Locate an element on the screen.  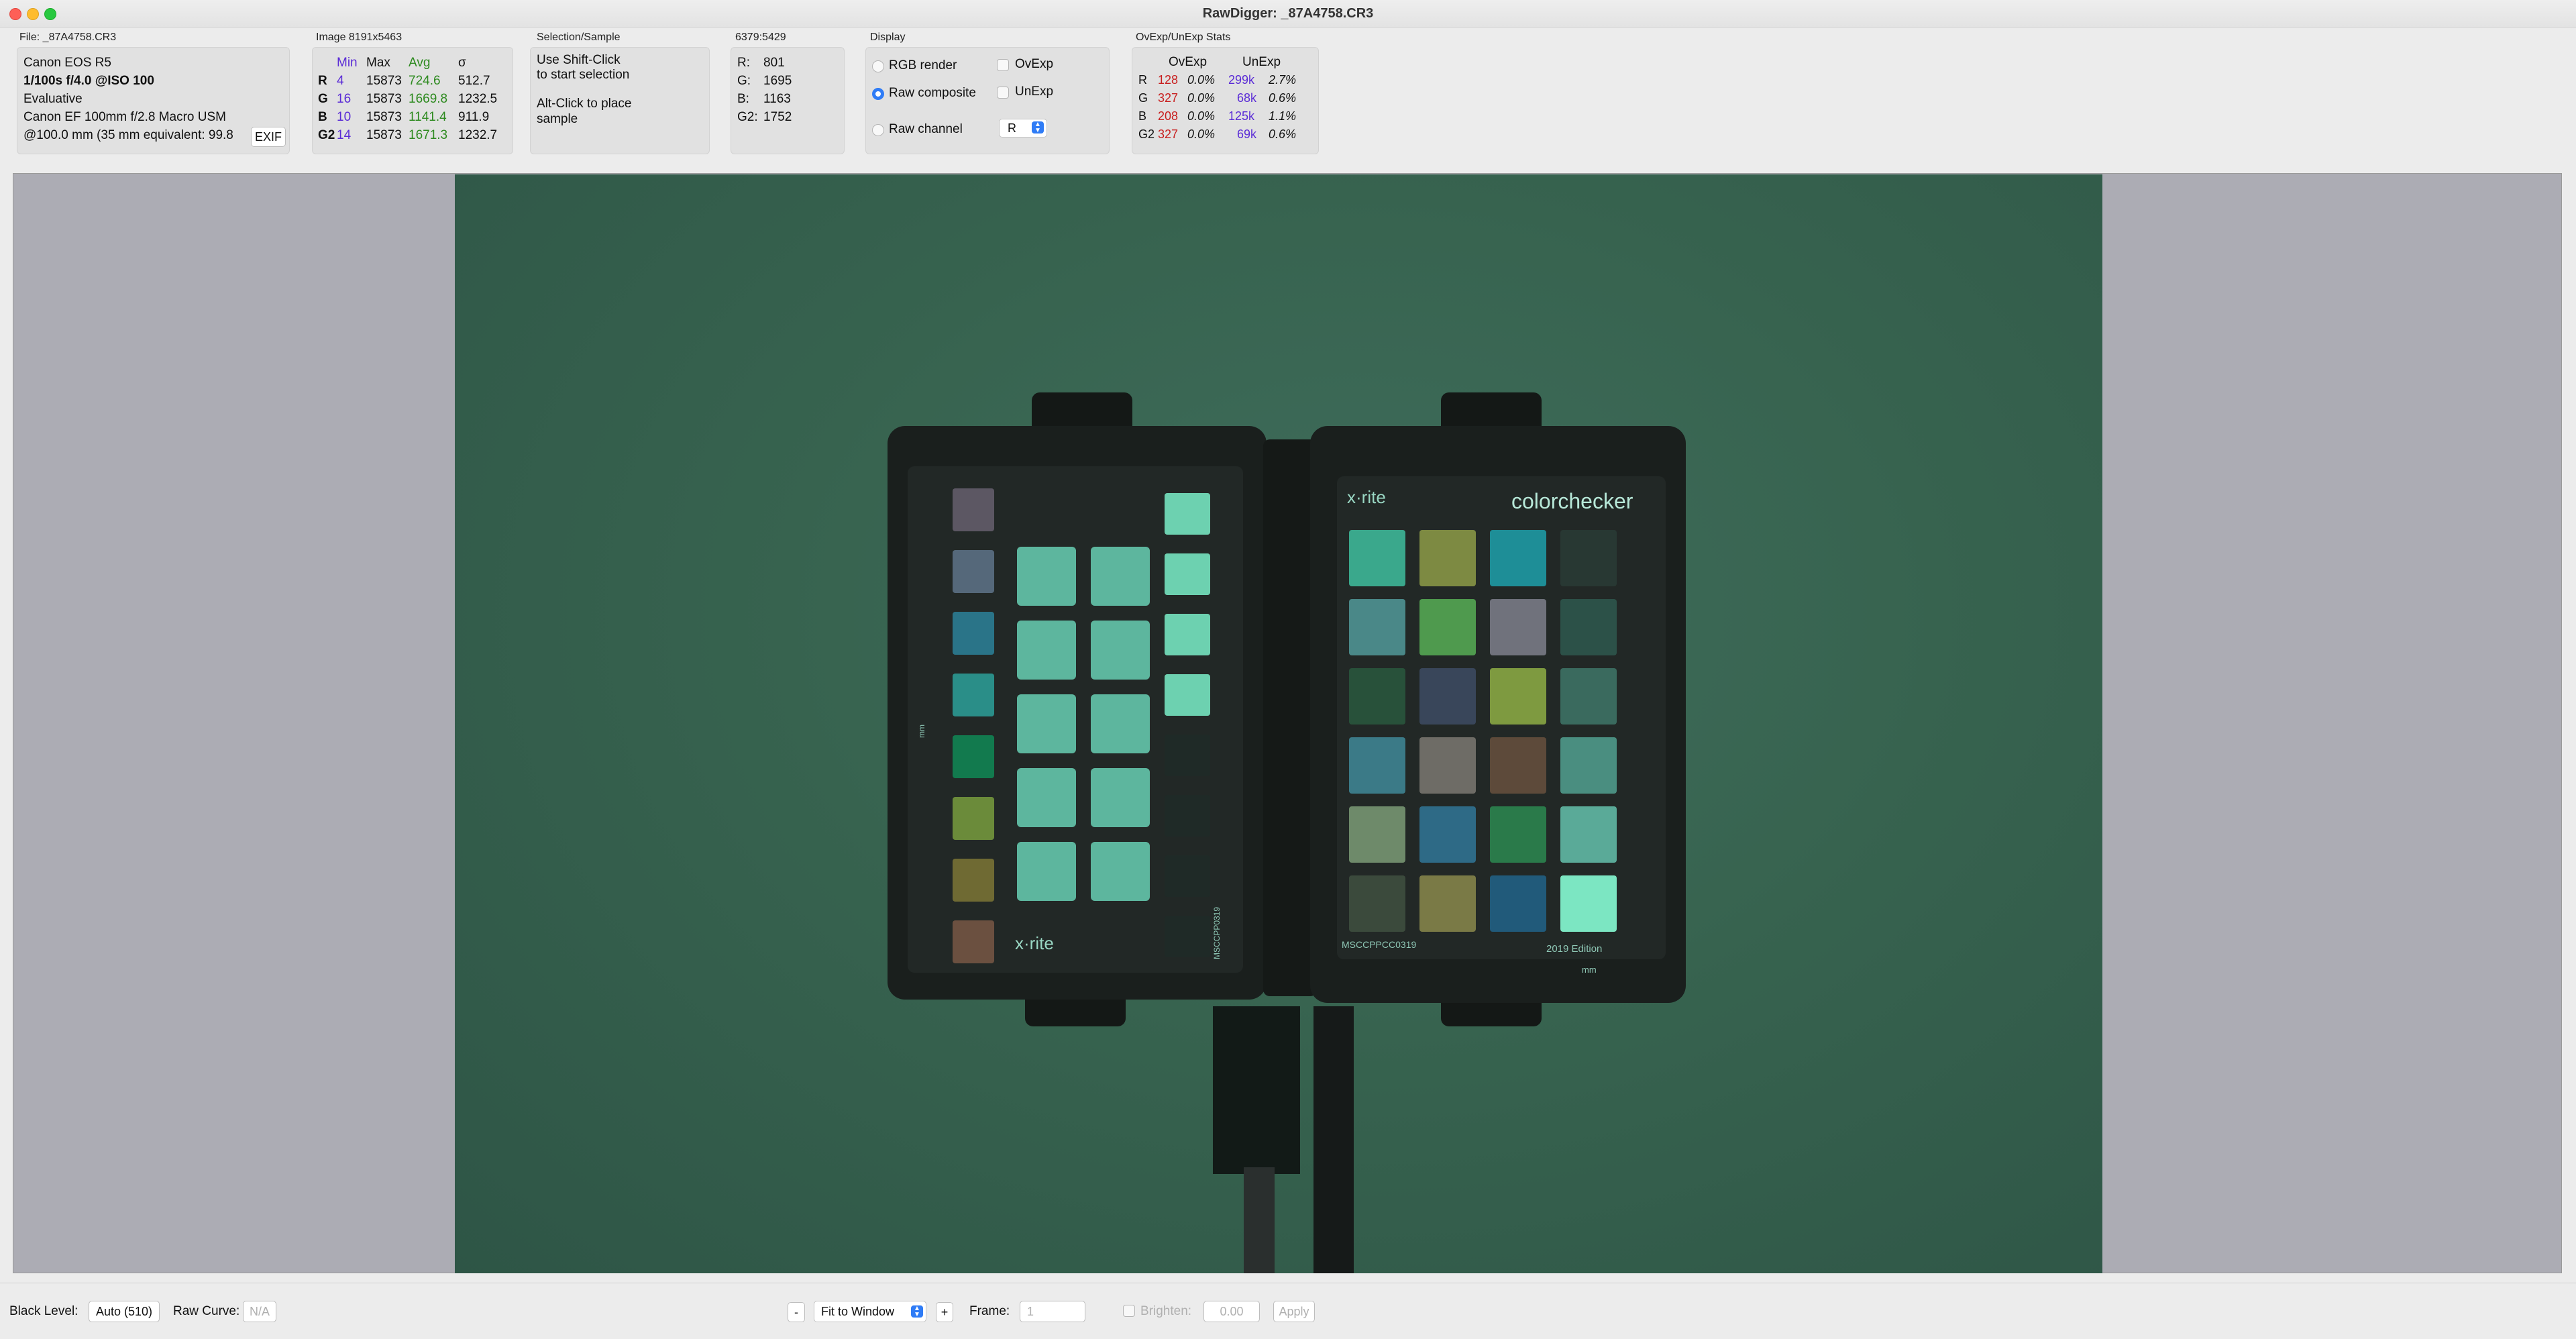
image-panel-title: Image 8191x5463 is located at coordinates (359, 37).